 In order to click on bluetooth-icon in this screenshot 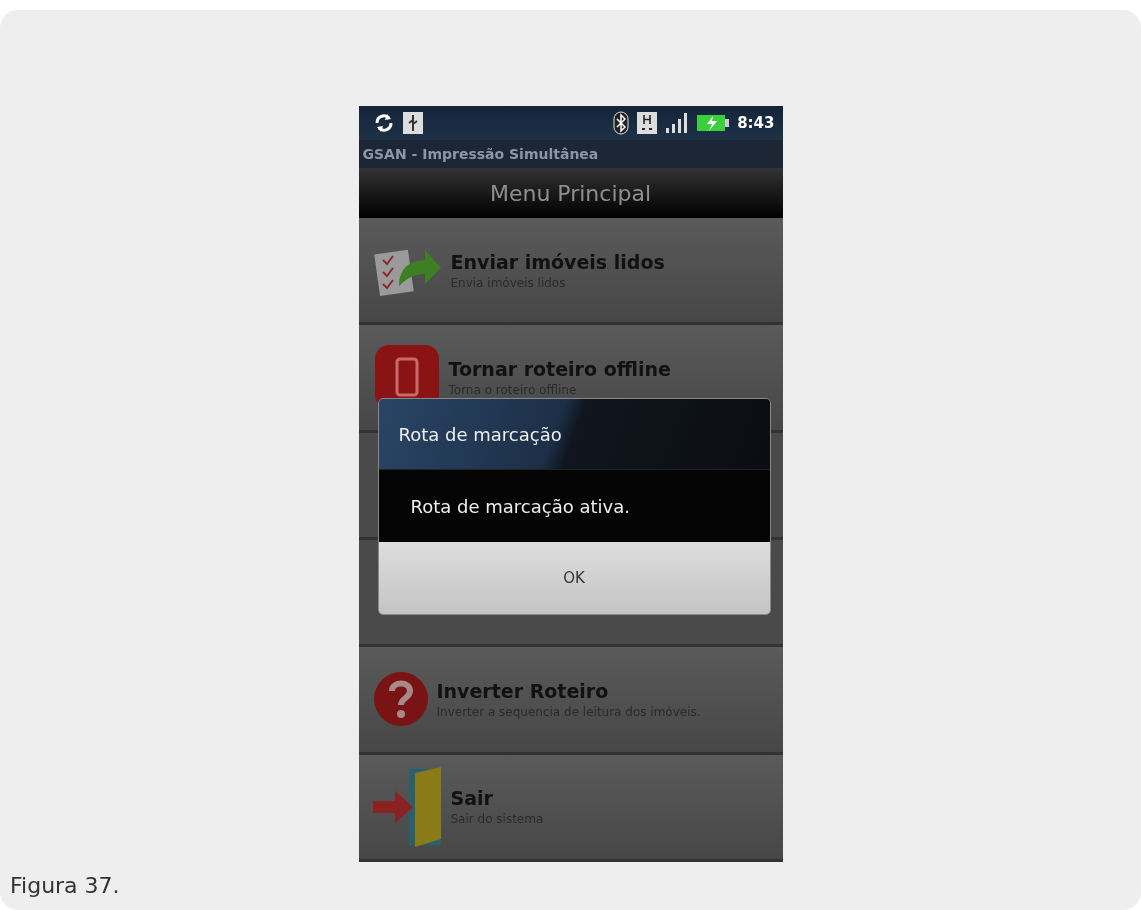, I will do `click(621, 123)`.